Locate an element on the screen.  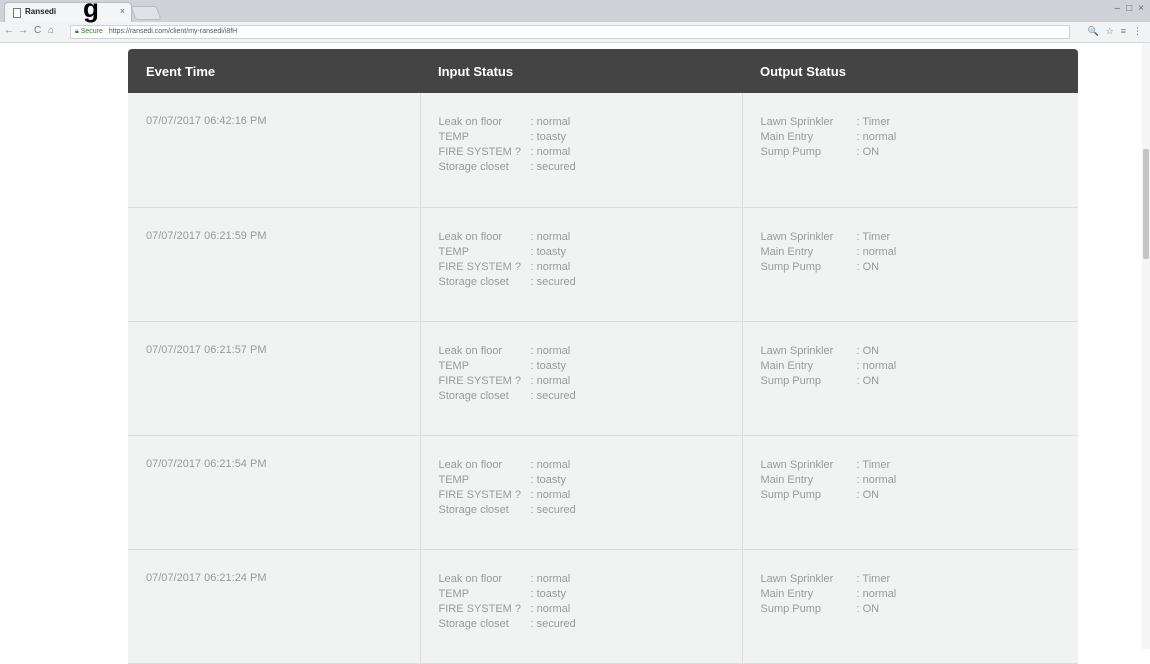
browser-titlebar: Ransedi × – □ × is located at coordinates (575, 11).